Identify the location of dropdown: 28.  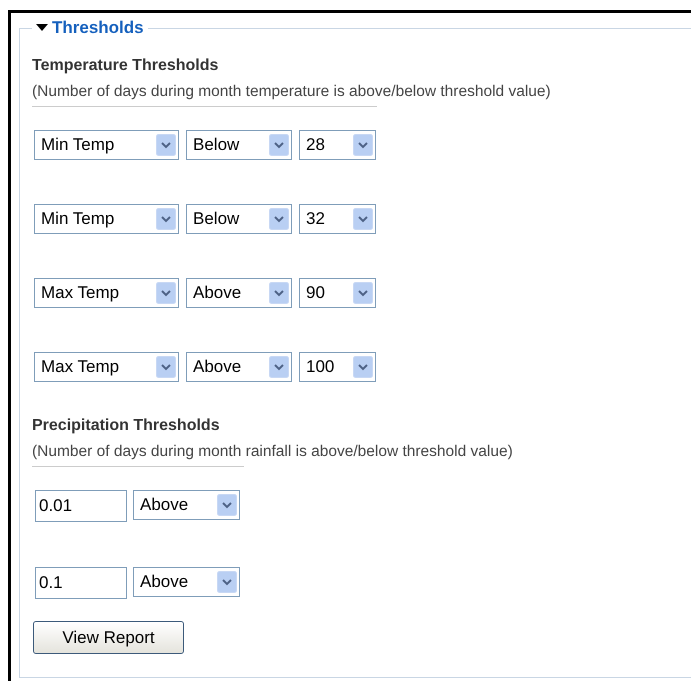
(337, 145).